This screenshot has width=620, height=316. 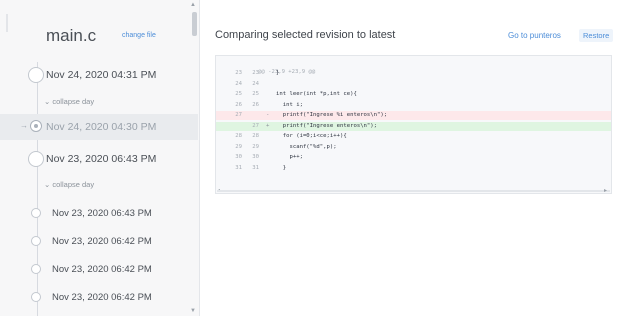 I want to click on code-text: printf("Ingrese enteros\n");, so click(x=327, y=125).